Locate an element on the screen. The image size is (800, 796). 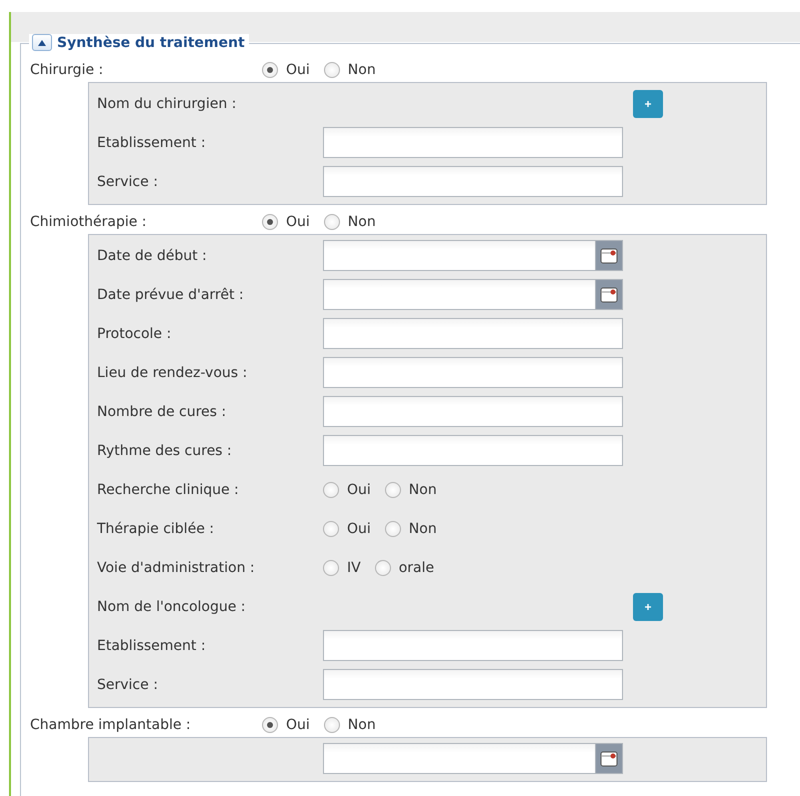
field-label: Recherche clinique : is located at coordinates (168, 490).